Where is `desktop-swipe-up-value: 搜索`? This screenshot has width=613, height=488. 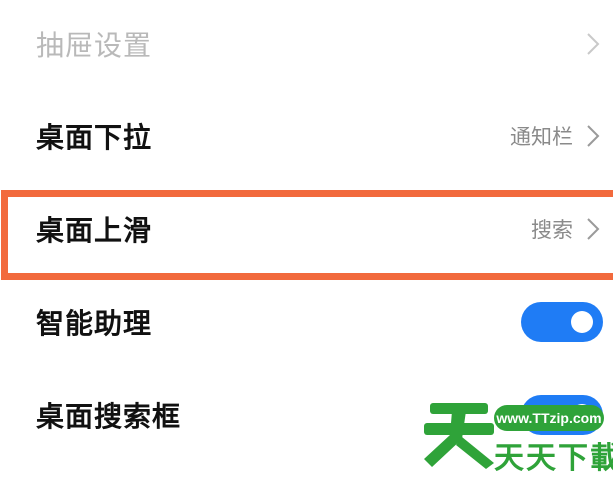
desktop-swipe-up-value: 搜索 is located at coordinates (552, 230).